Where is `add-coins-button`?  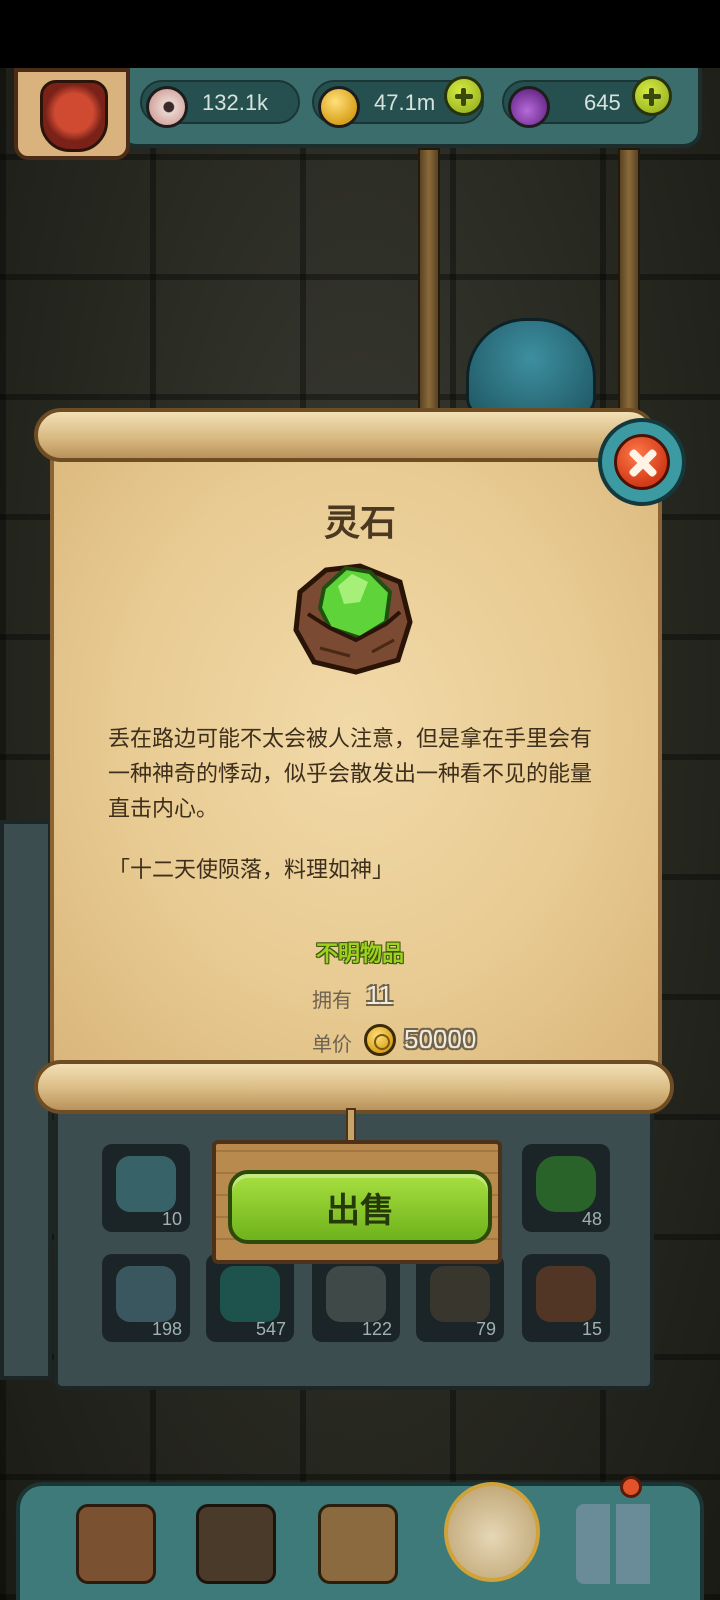 add-coins-button is located at coordinates (464, 96).